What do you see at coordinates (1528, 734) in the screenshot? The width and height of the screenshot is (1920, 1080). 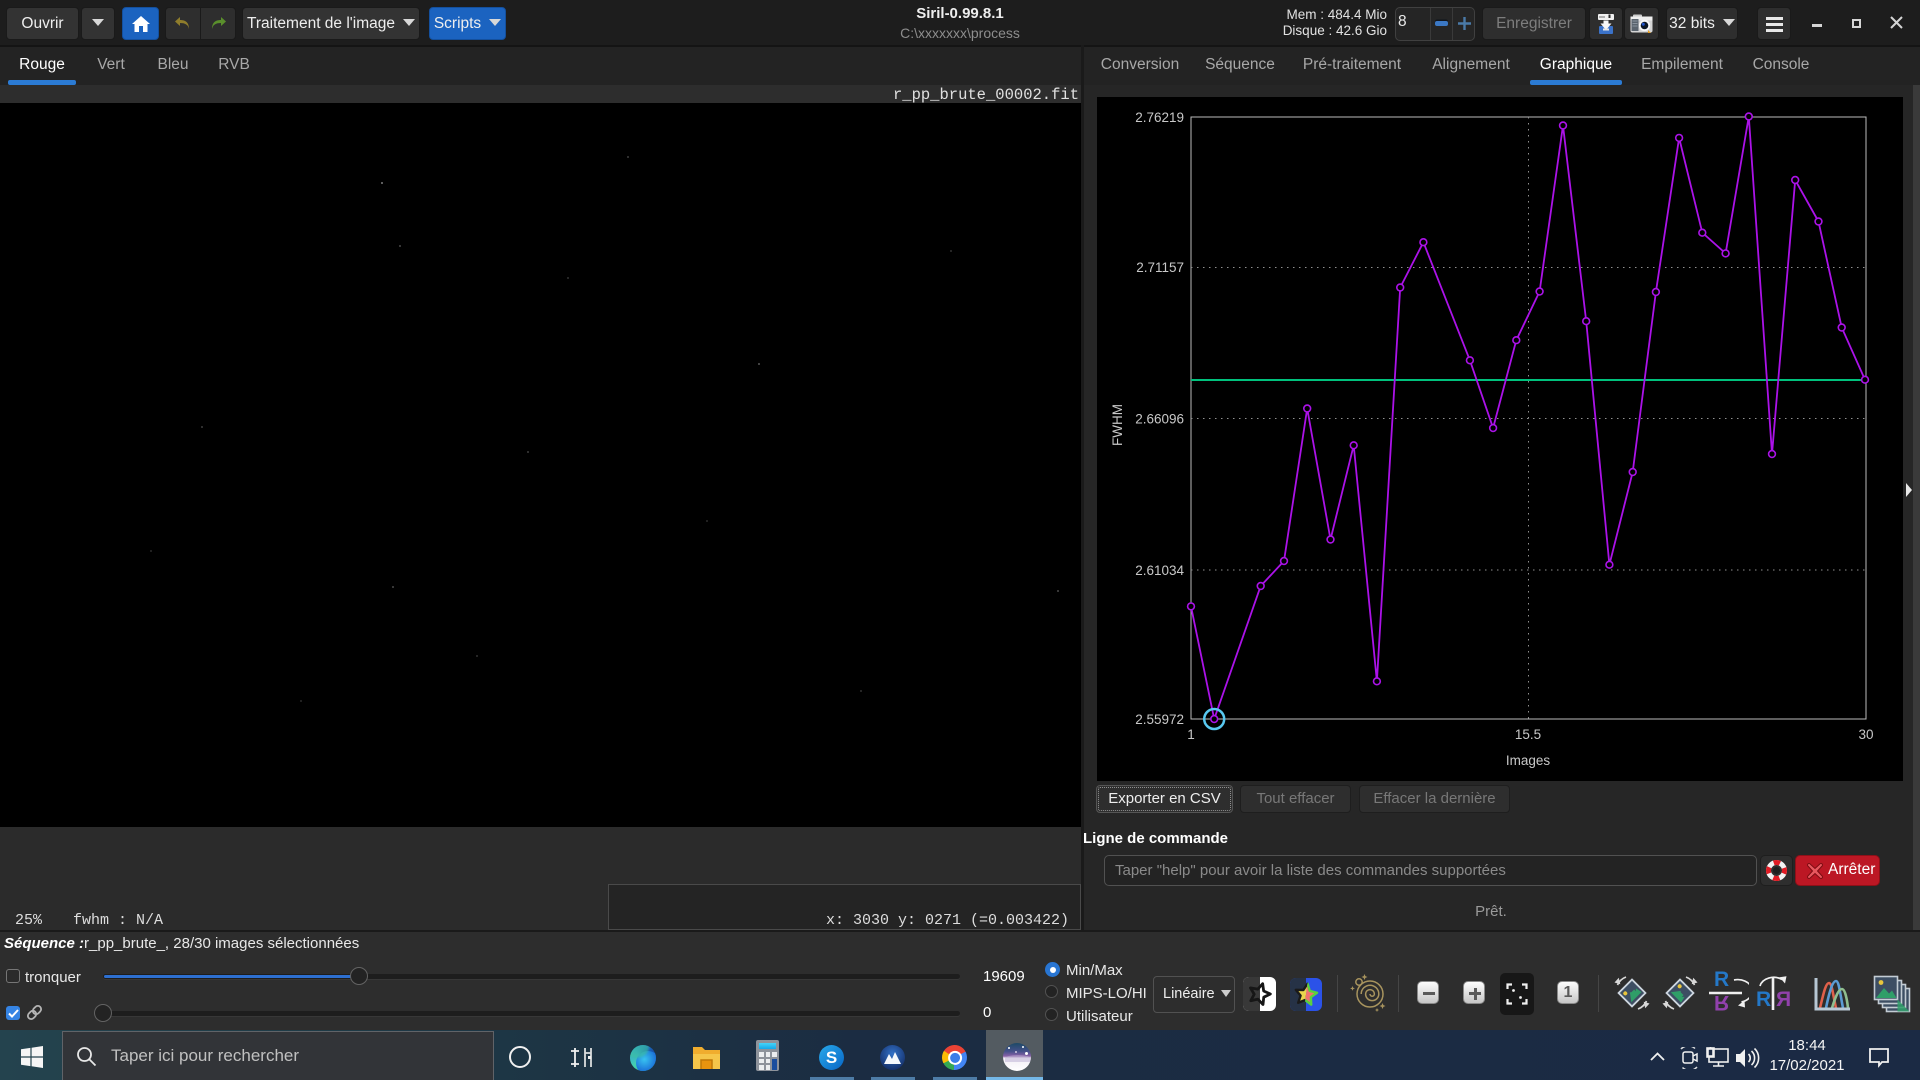 I see `svg-text: 15.5` at bounding box center [1528, 734].